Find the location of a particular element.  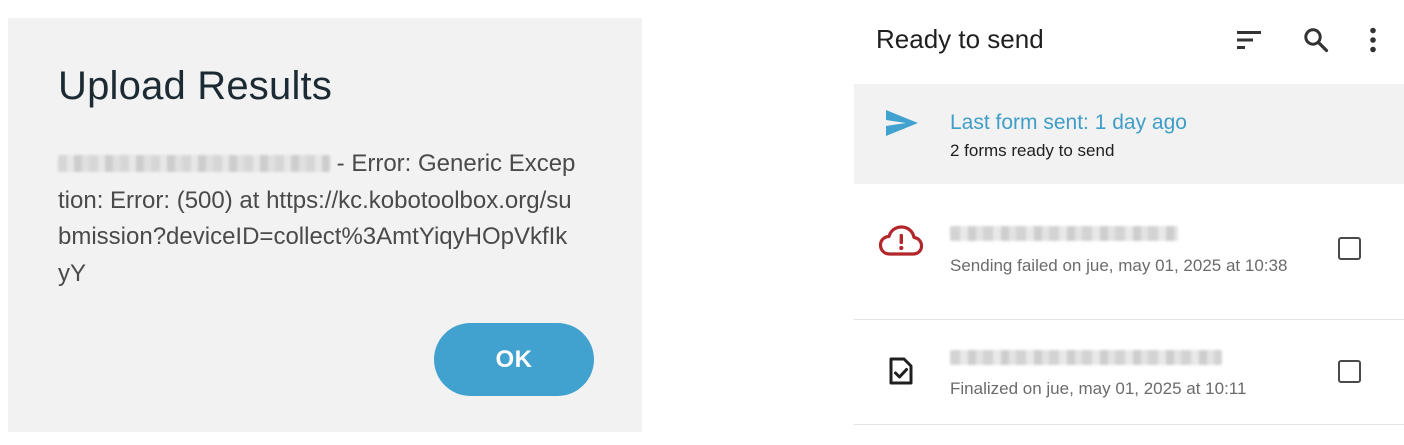

more-options-button is located at coordinates (1373, 40).